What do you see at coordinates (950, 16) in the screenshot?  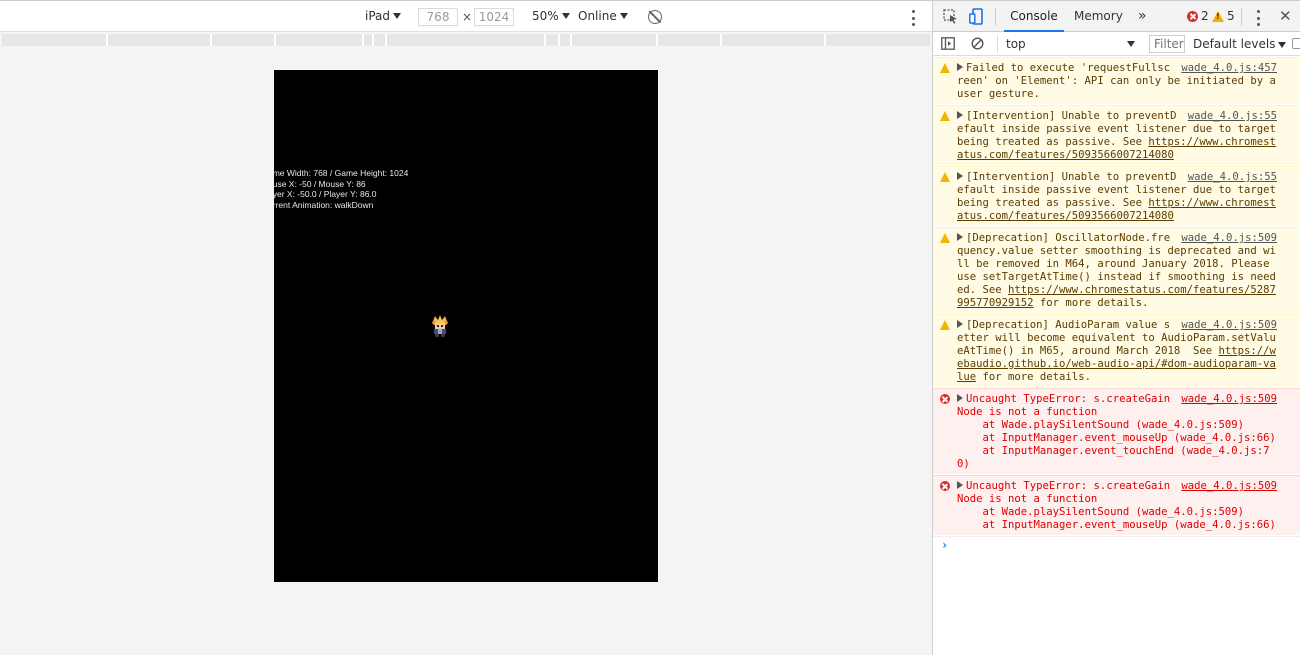 I see `inspect-element-icon` at bounding box center [950, 16].